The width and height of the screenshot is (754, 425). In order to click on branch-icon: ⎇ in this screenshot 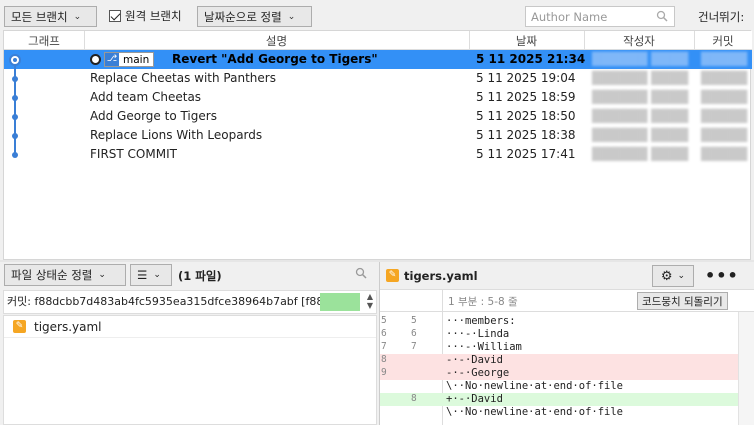, I will do `click(112, 59)`.